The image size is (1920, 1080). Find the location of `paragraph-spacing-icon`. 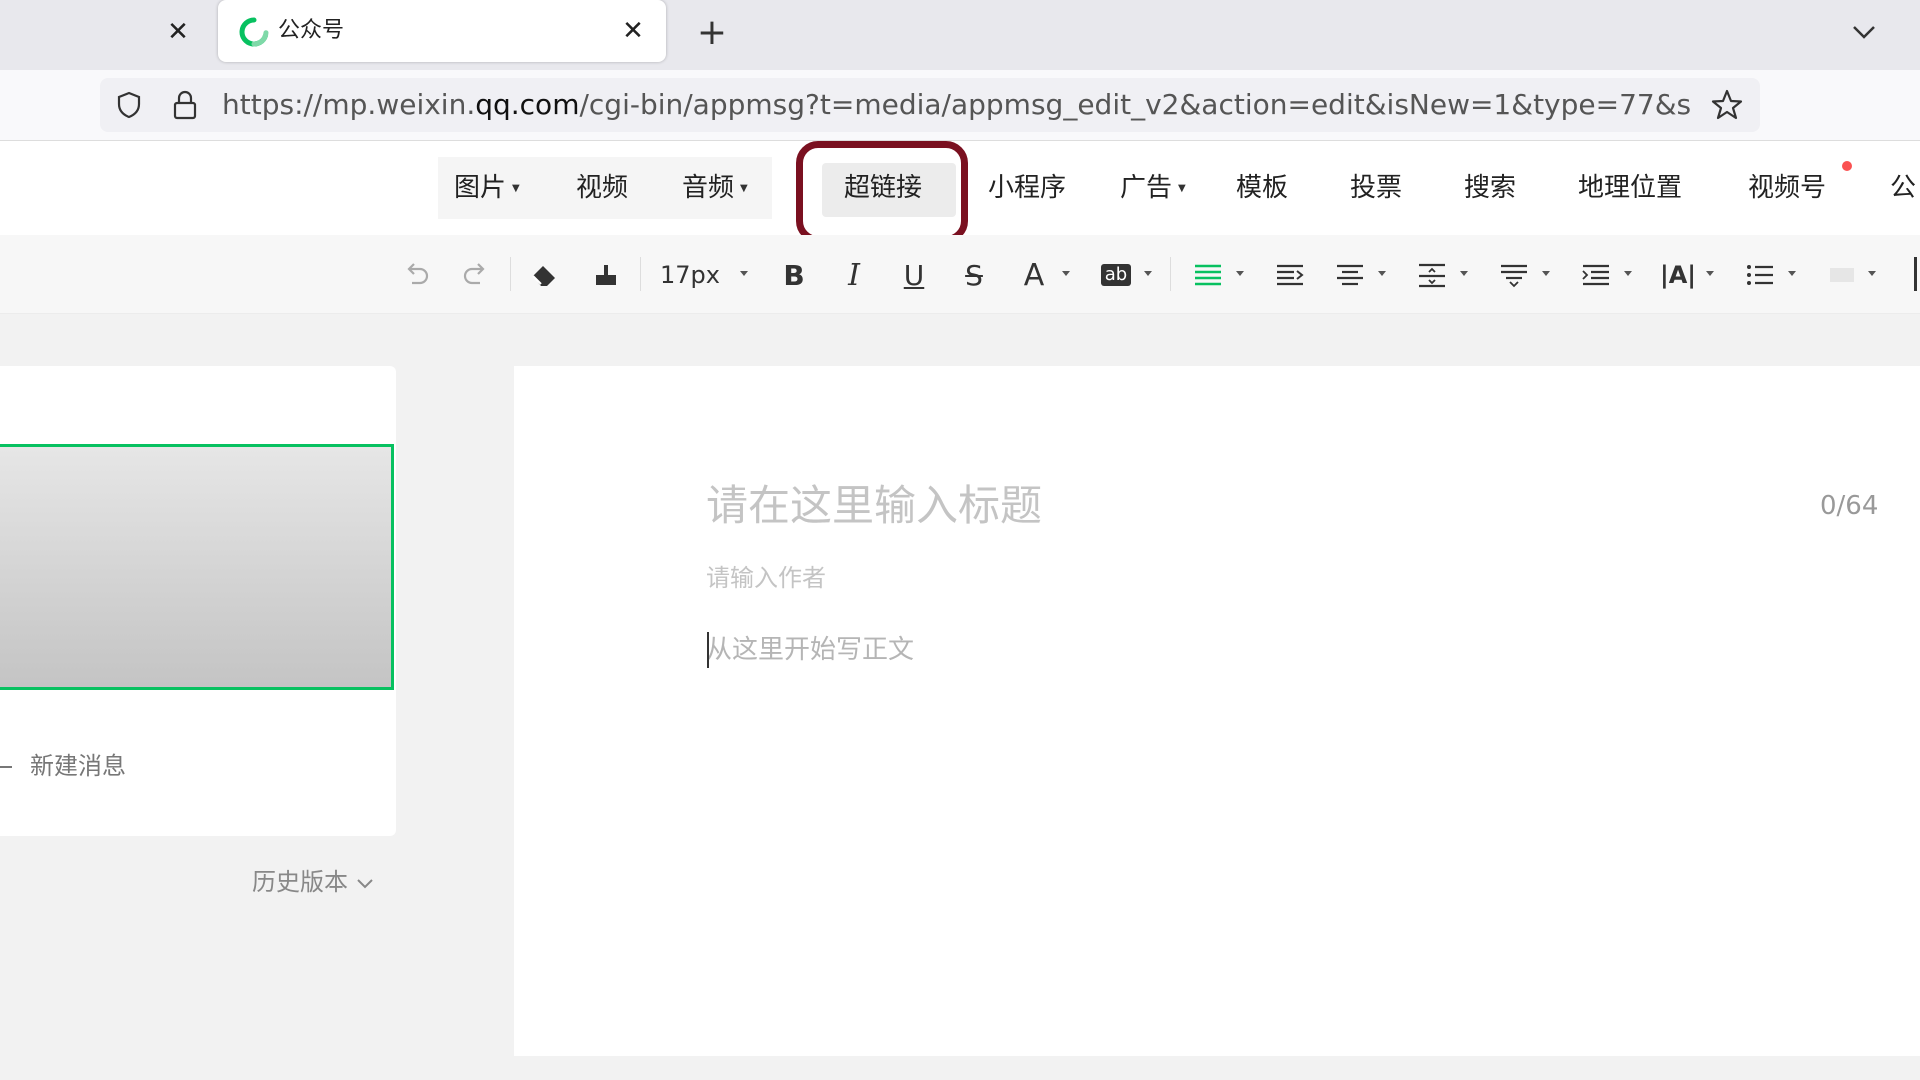

paragraph-spacing-icon is located at coordinates (1514, 275).